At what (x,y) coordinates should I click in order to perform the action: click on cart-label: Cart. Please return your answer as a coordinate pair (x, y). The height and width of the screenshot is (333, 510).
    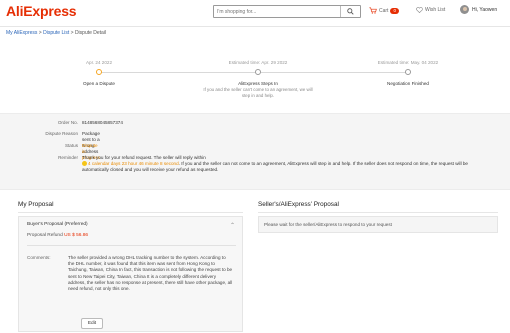
    Looking at the image, I should click on (384, 10).